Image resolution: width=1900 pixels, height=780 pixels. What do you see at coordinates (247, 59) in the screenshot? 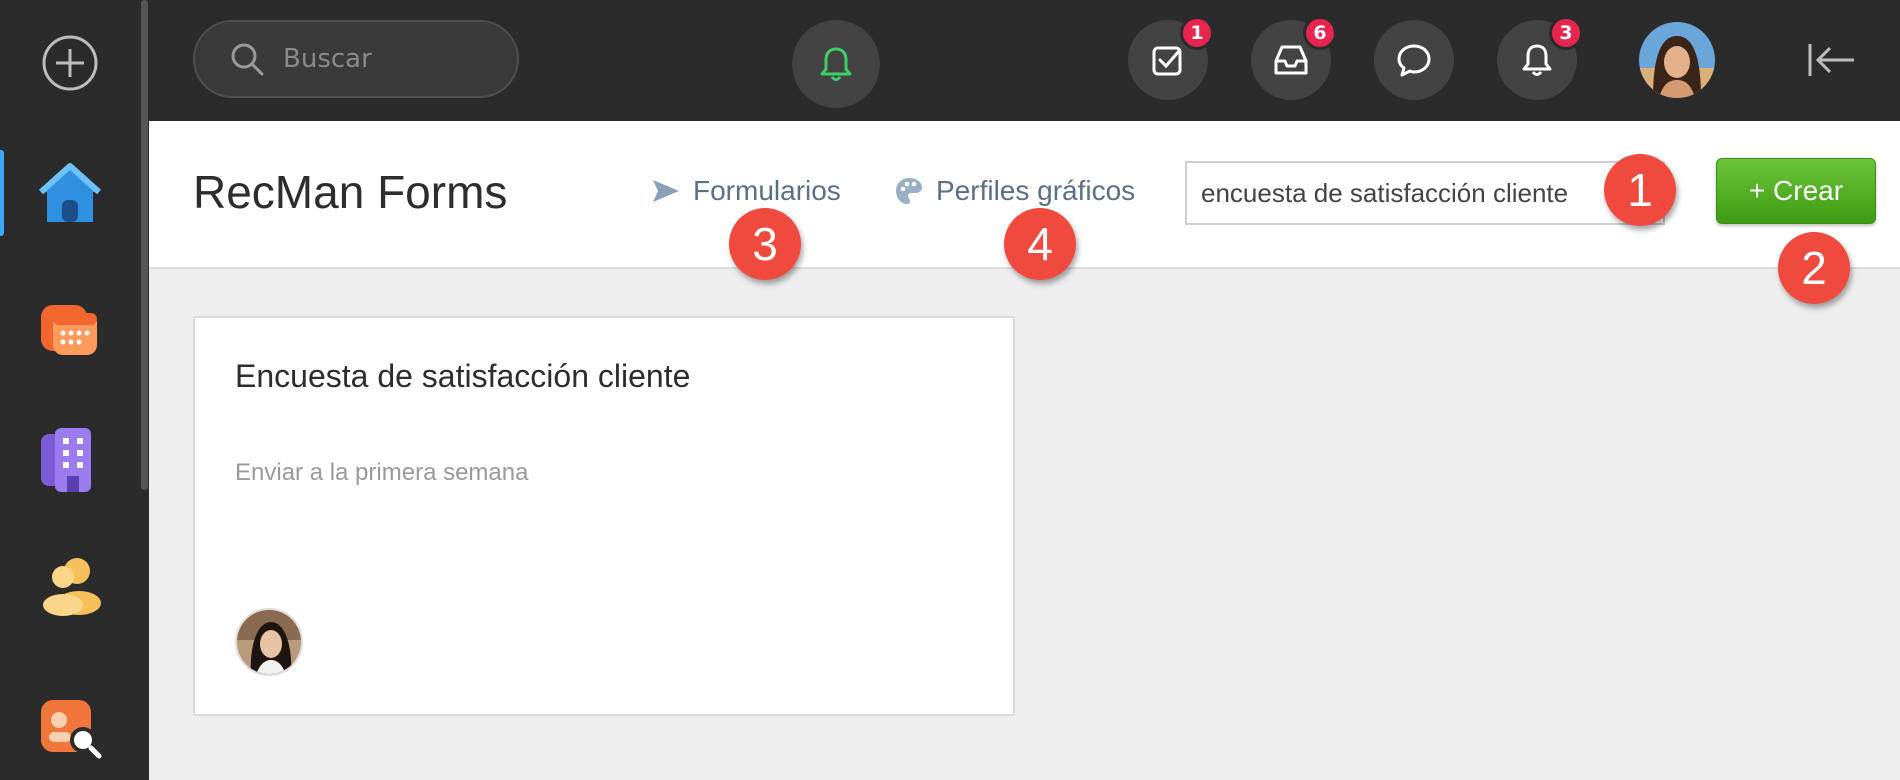
I see `search-icon` at bounding box center [247, 59].